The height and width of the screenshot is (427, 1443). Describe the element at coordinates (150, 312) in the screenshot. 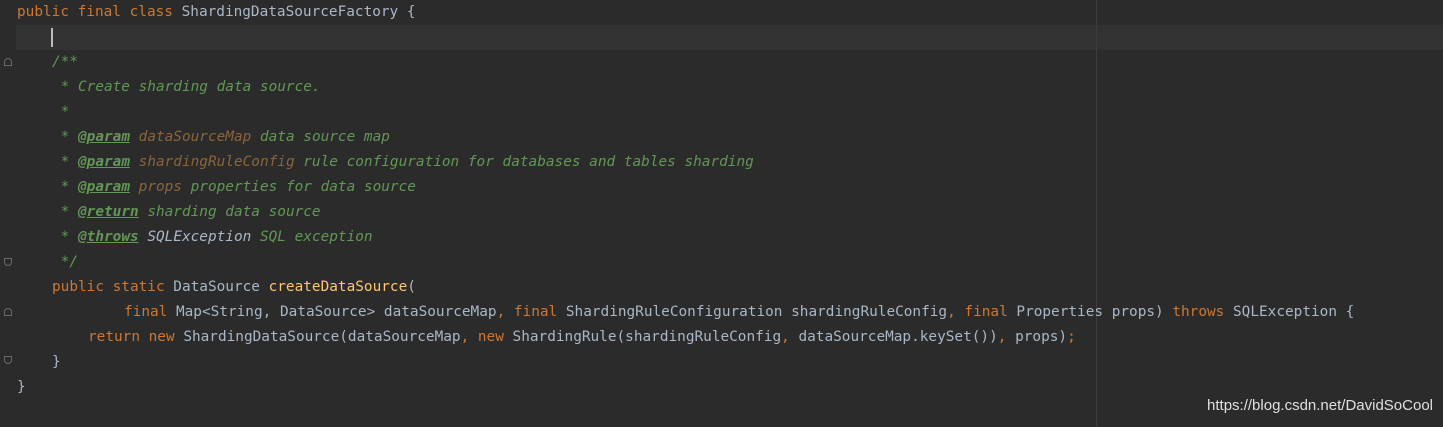

I see `code-token: final` at that location.